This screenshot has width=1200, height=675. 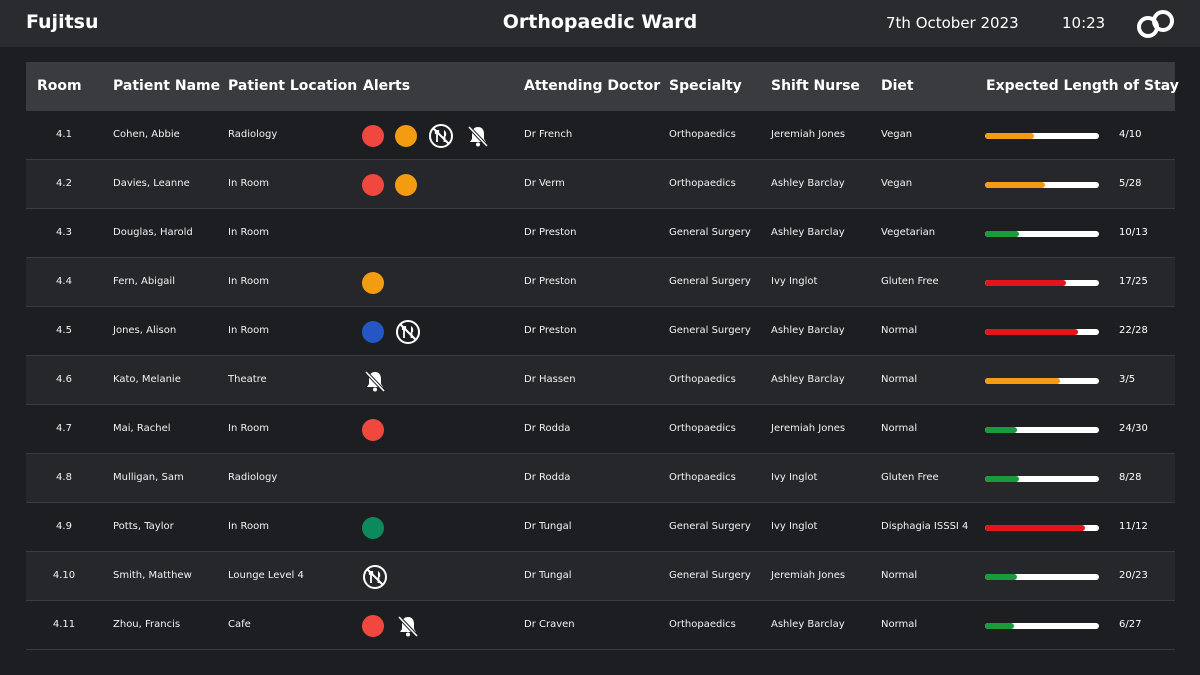 What do you see at coordinates (1133, 232) in the screenshot?
I see `stay-value: 10/13` at bounding box center [1133, 232].